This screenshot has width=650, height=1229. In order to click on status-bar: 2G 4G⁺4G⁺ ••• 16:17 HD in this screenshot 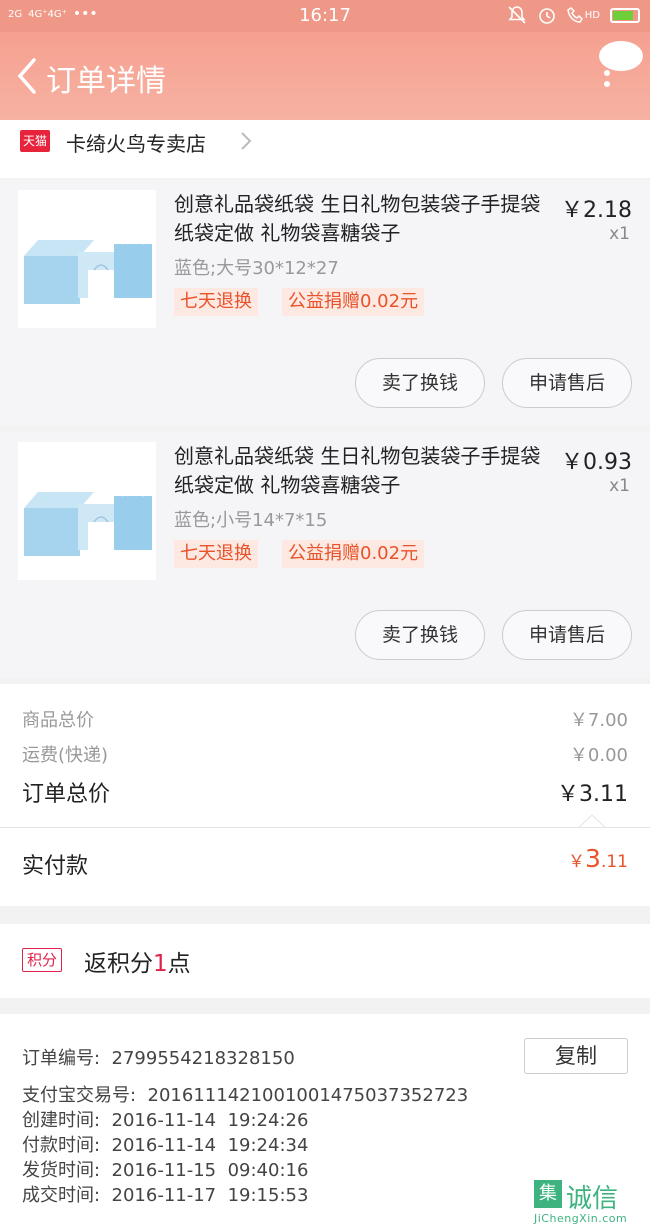, I will do `click(325, 16)`.